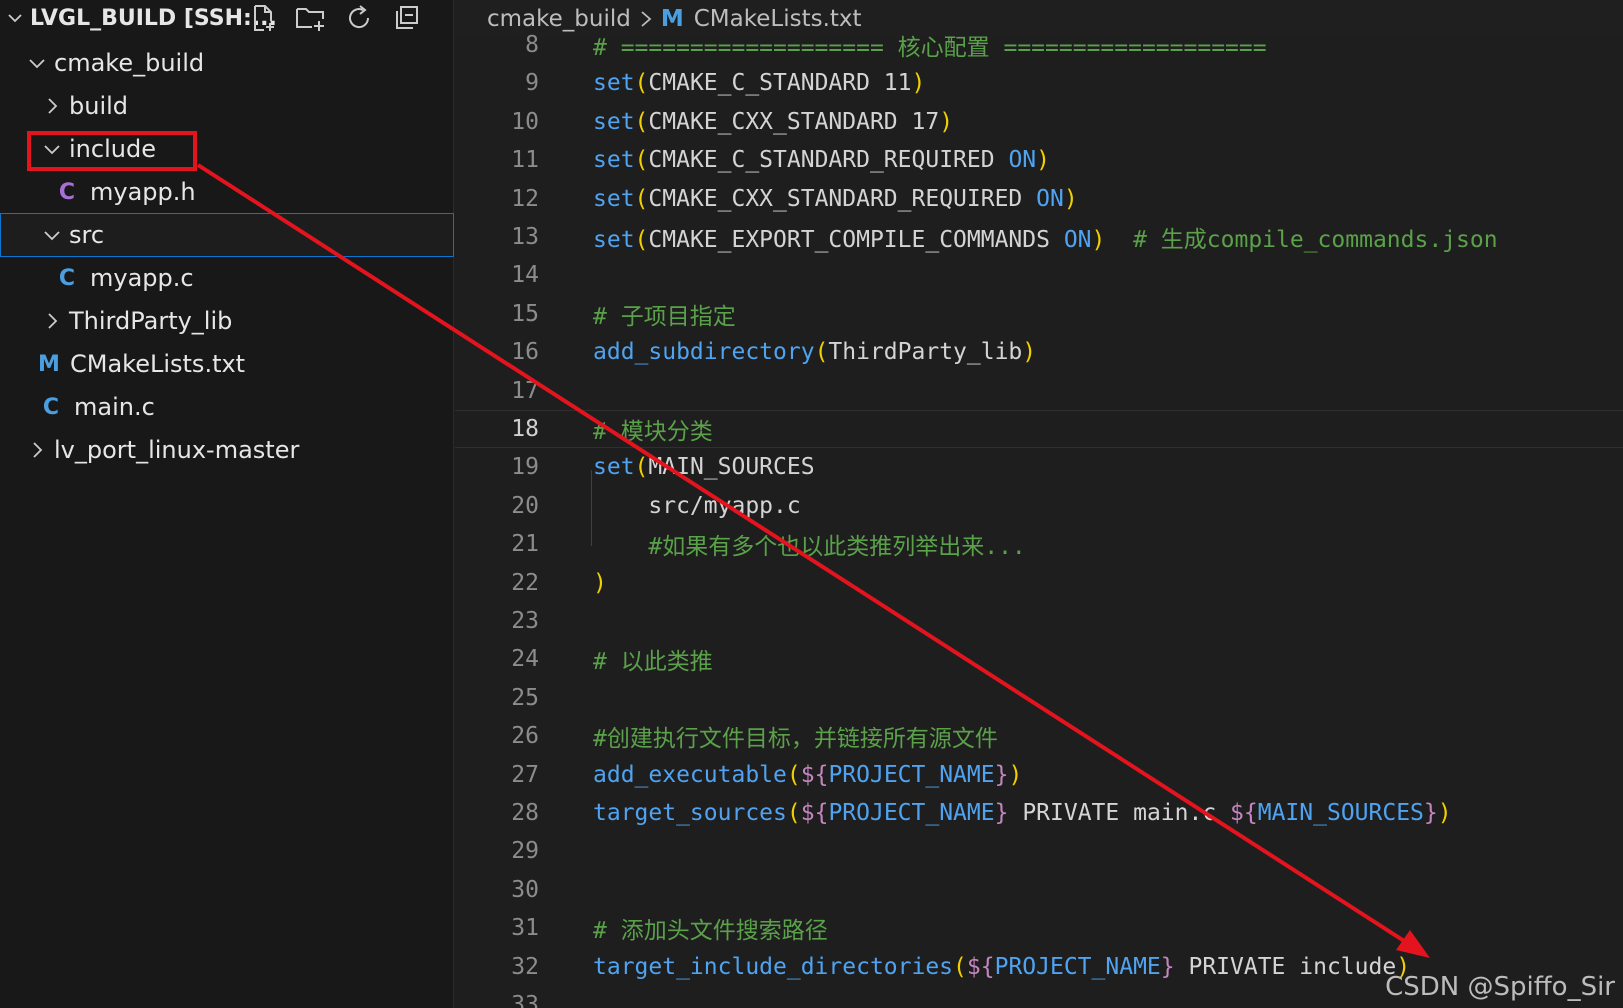  I want to click on tree-folder-build: build, so click(227, 106).